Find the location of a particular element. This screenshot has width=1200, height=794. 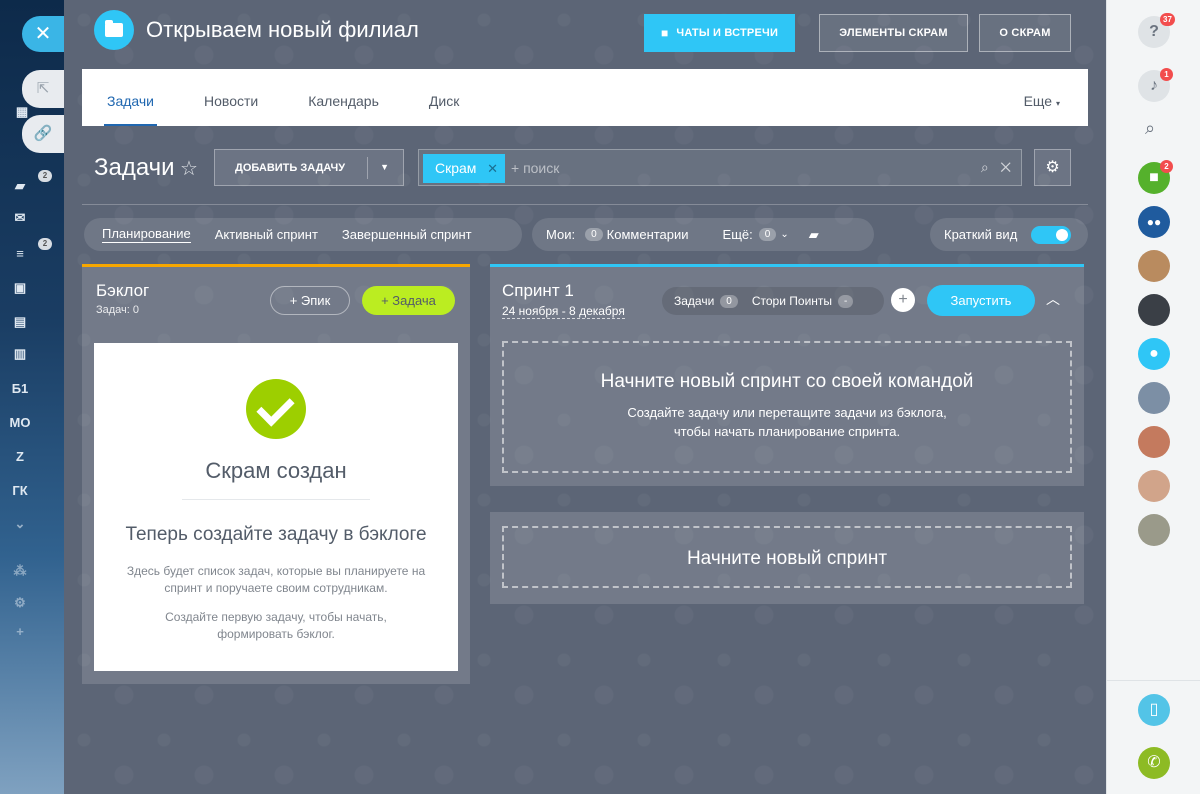

right-sidebar: ? 37 ♪ 1 ⌕ ■ 2 ●● ● ▯ ✆ is located at coordinates (1153, 397).